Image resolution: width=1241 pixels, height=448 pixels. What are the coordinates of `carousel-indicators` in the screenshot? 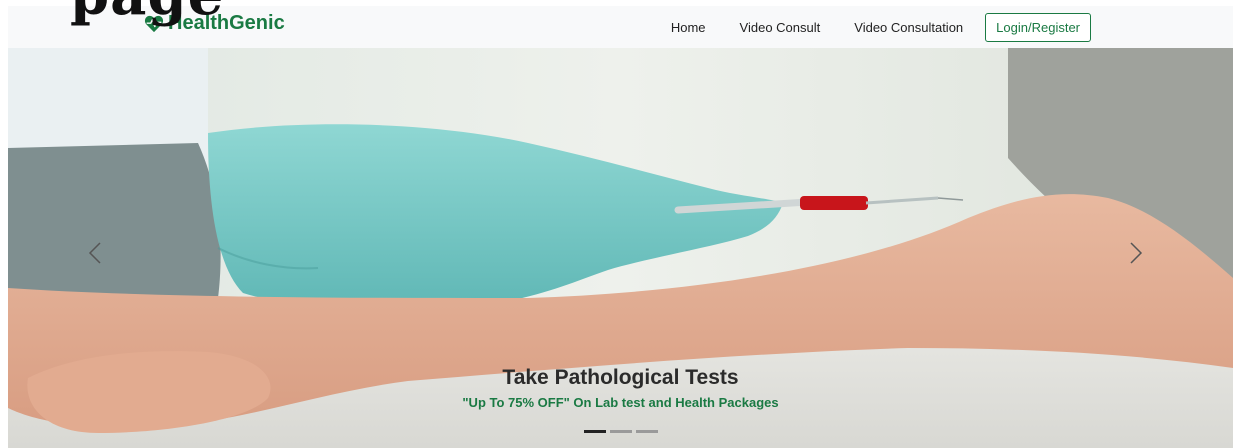 It's located at (620, 431).